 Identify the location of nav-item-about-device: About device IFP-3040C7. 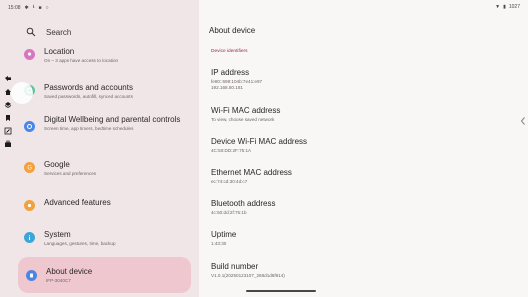
(104, 275).